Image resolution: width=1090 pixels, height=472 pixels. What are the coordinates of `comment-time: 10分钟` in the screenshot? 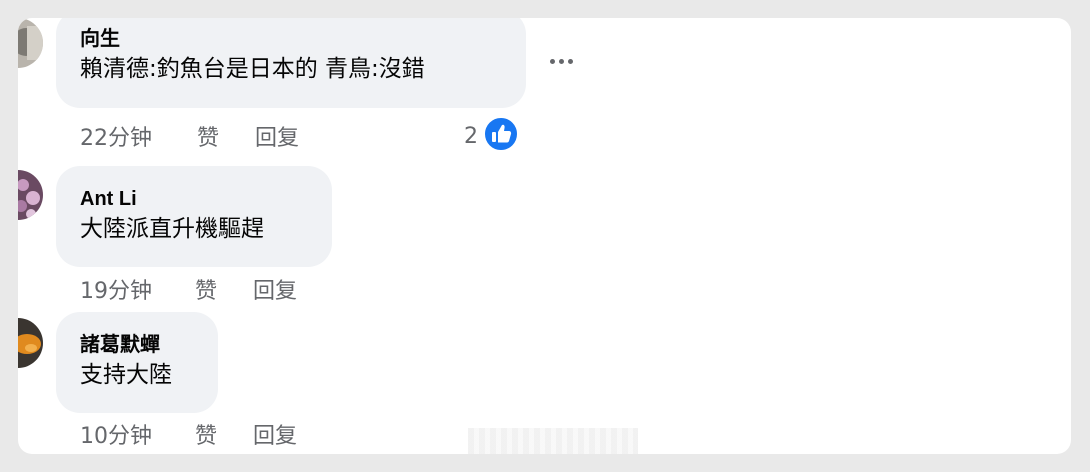 It's located at (116, 434).